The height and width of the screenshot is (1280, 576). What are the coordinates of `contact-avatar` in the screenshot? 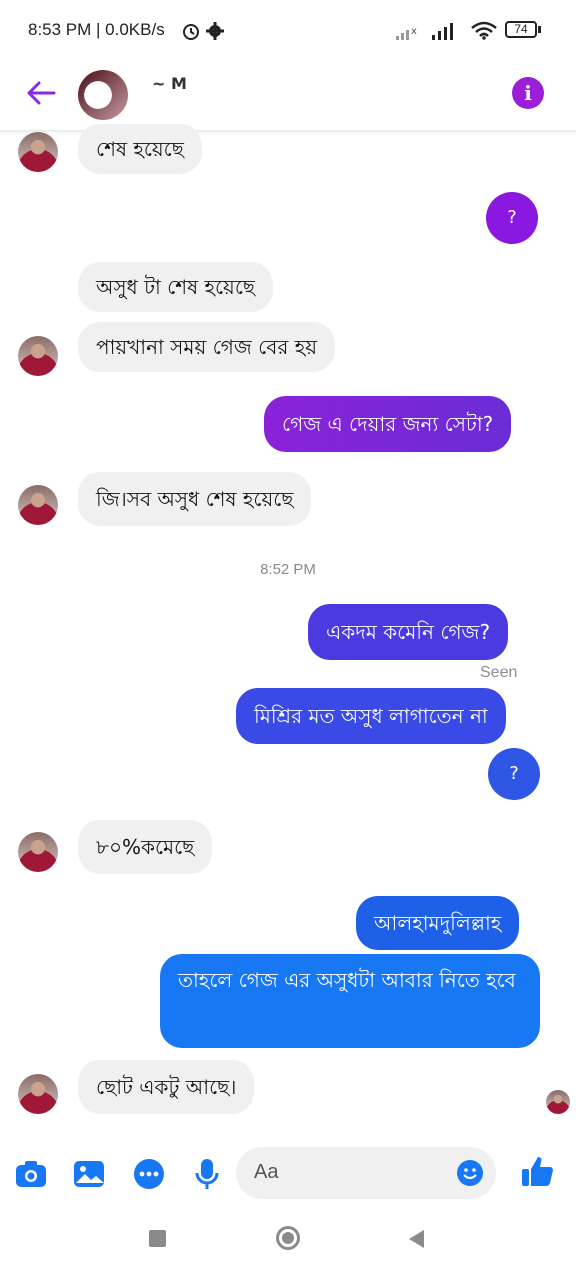 It's located at (103, 95).